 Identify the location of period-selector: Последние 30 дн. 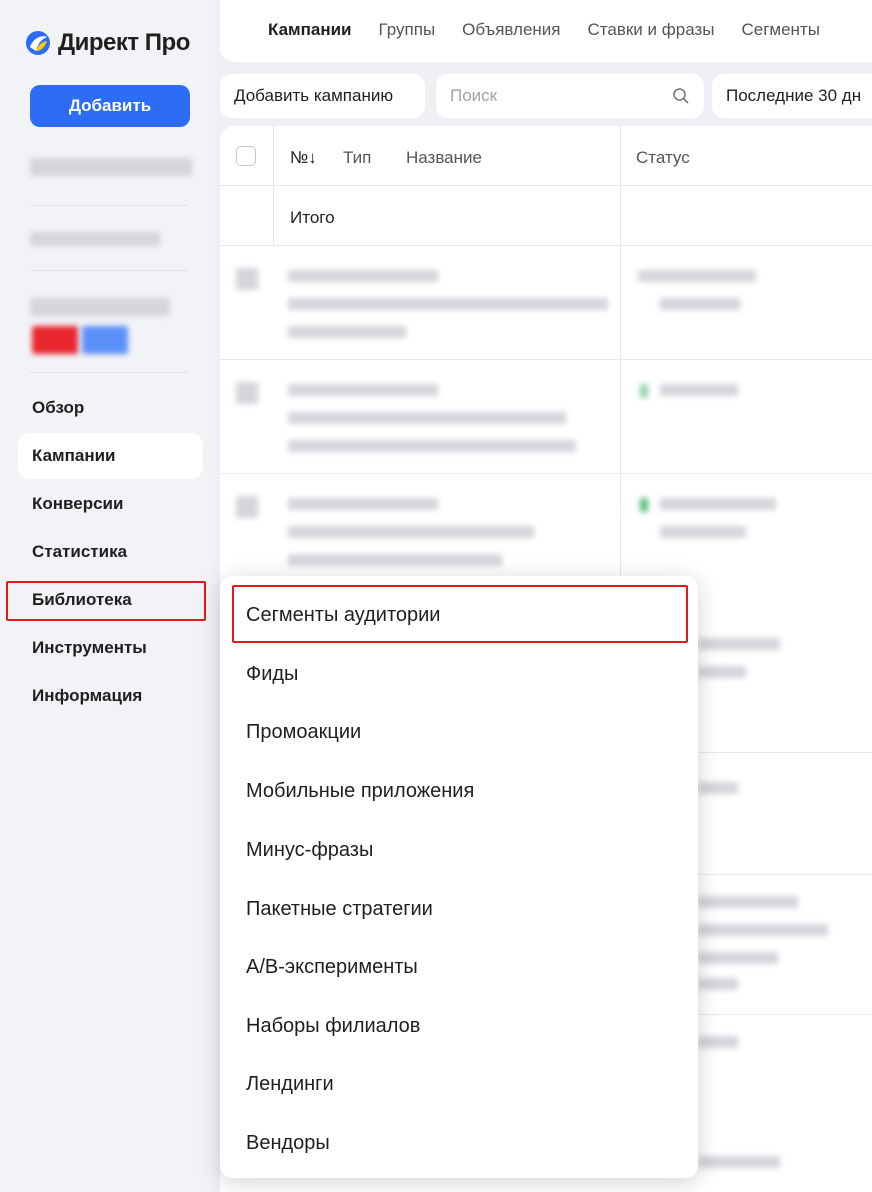
(792, 96).